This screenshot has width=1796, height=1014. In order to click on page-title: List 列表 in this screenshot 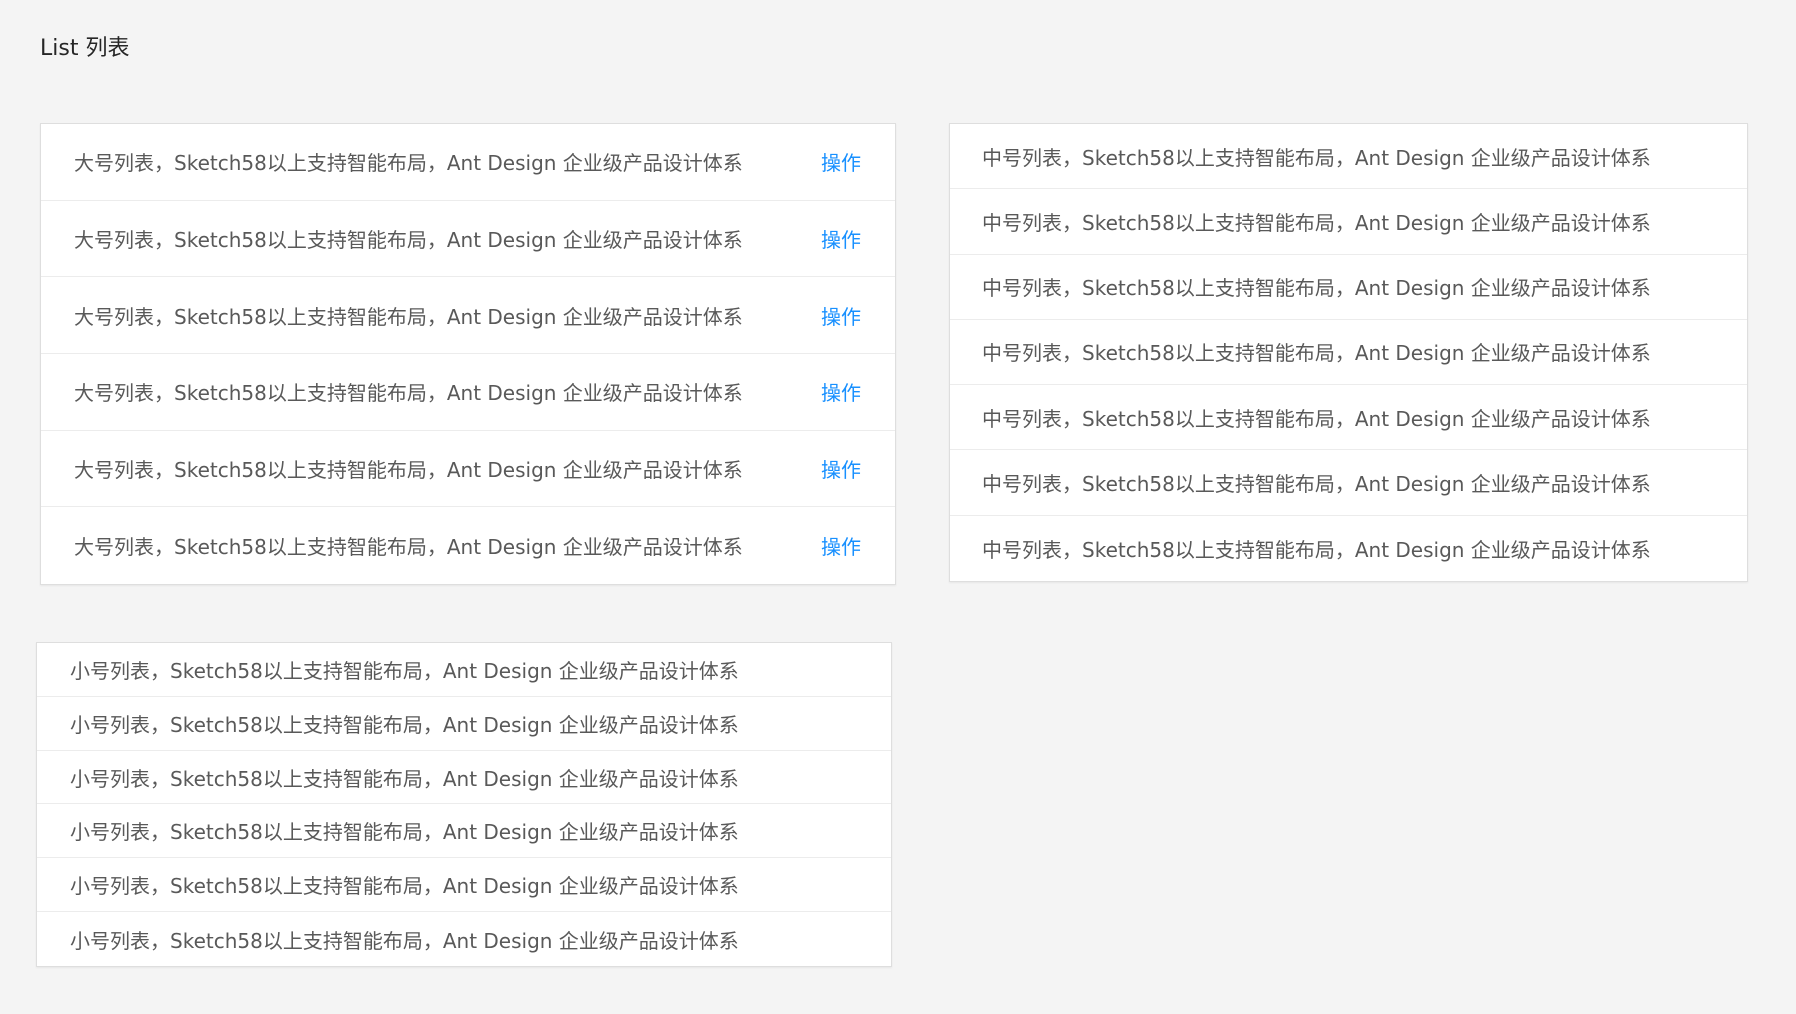, I will do `click(85, 48)`.